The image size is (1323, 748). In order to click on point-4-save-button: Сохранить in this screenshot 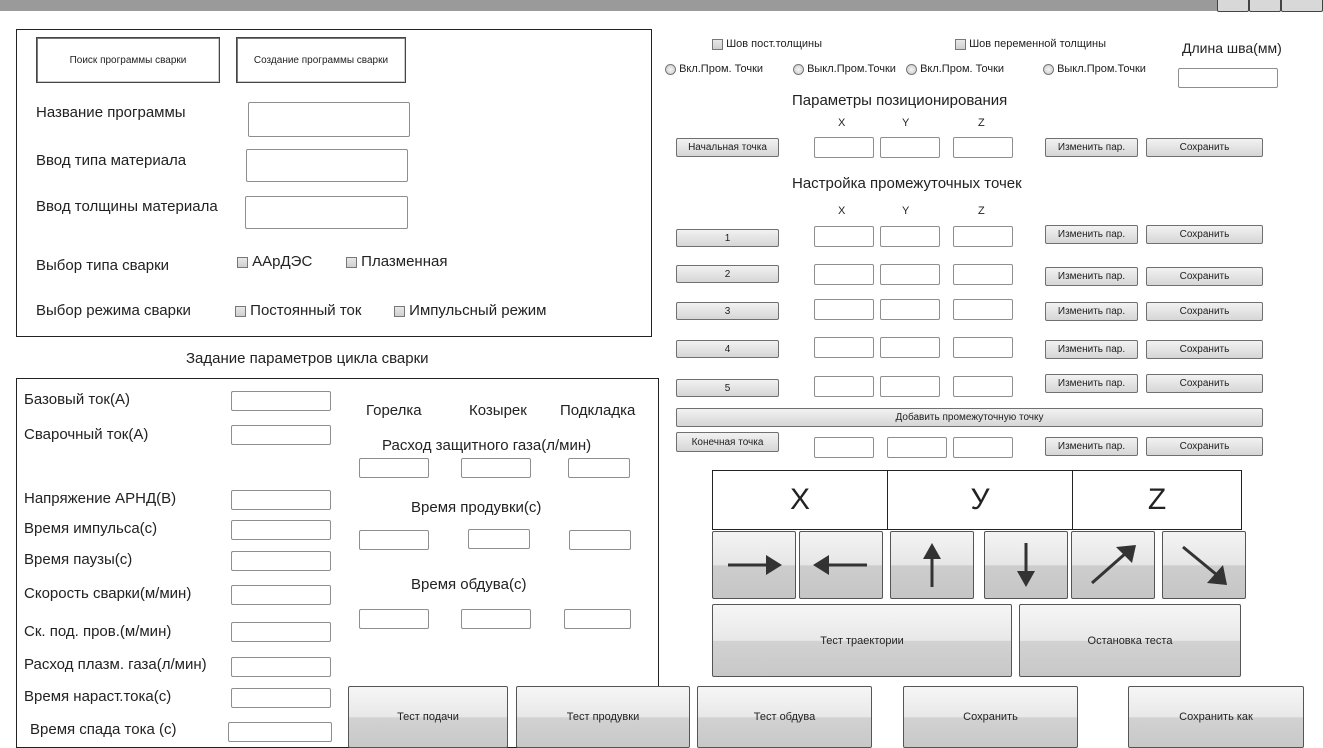, I will do `click(1204, 349)`.